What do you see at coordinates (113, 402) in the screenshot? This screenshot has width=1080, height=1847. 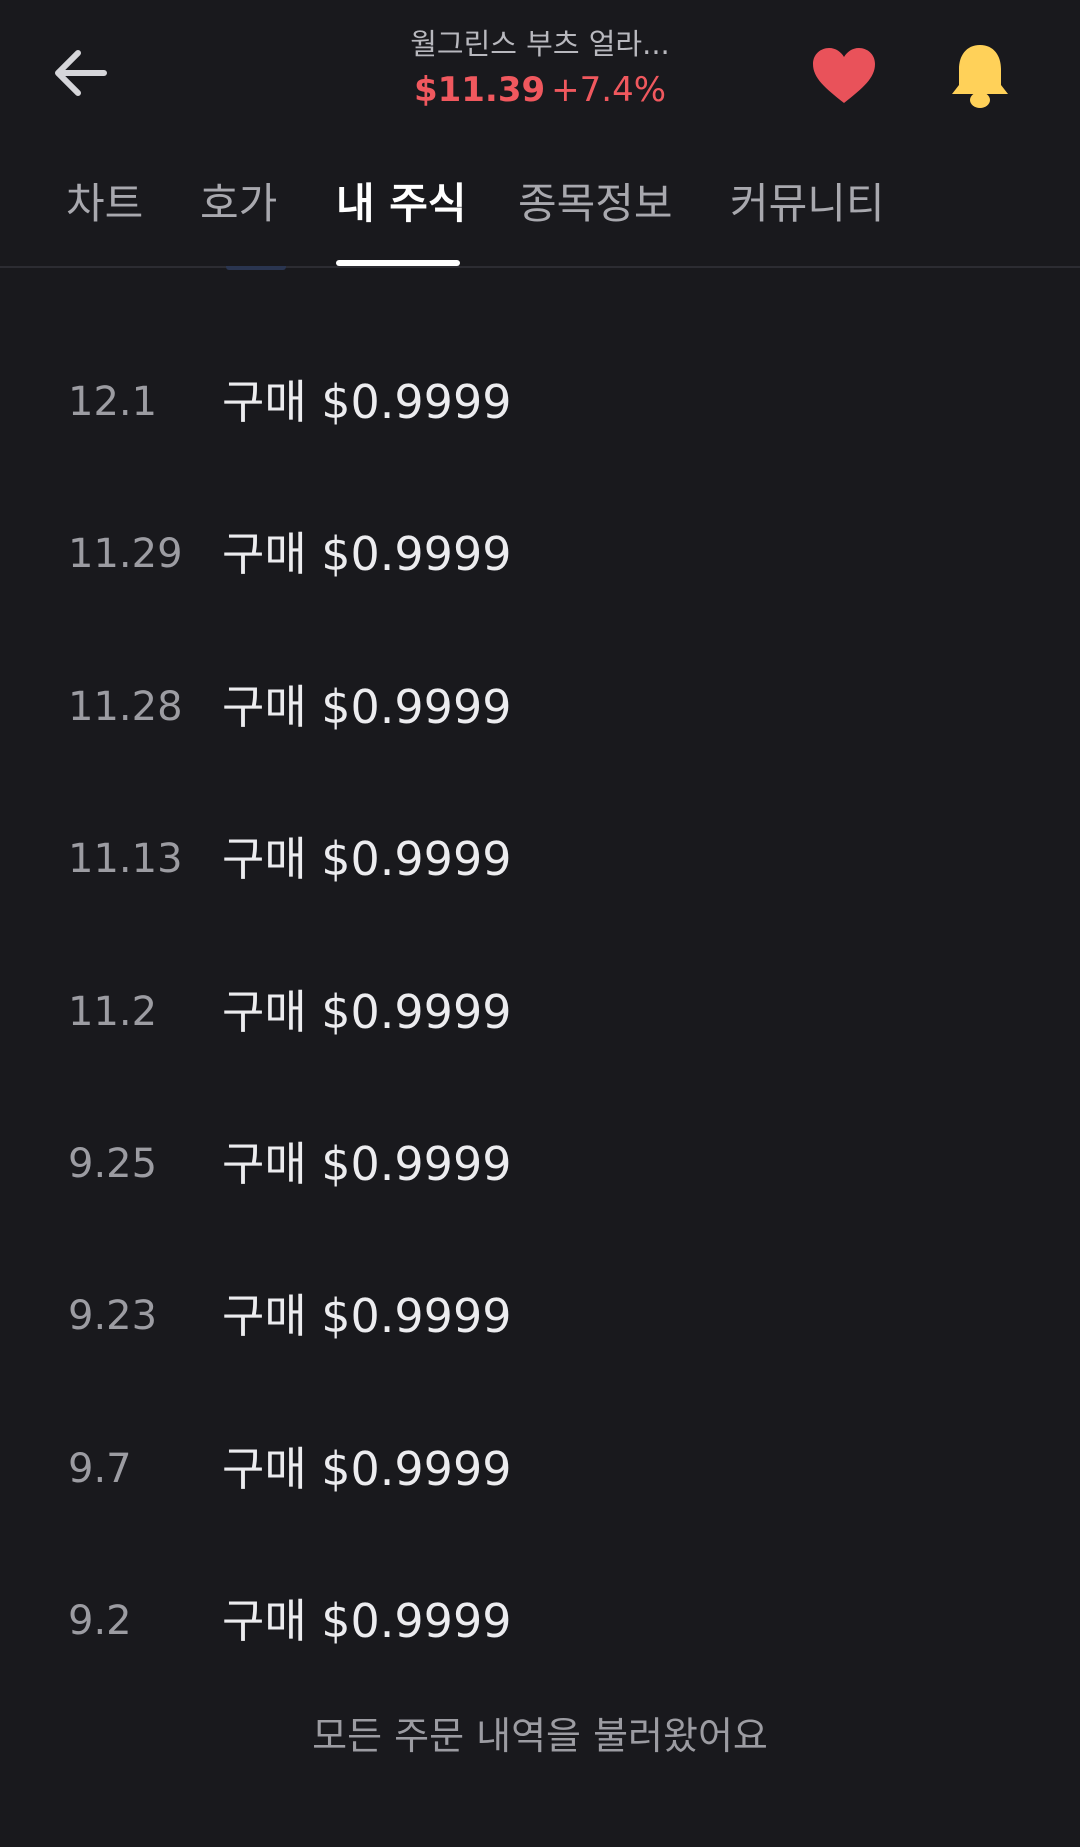 I see `order-date: 12.1` at bounding box center [113, 402].